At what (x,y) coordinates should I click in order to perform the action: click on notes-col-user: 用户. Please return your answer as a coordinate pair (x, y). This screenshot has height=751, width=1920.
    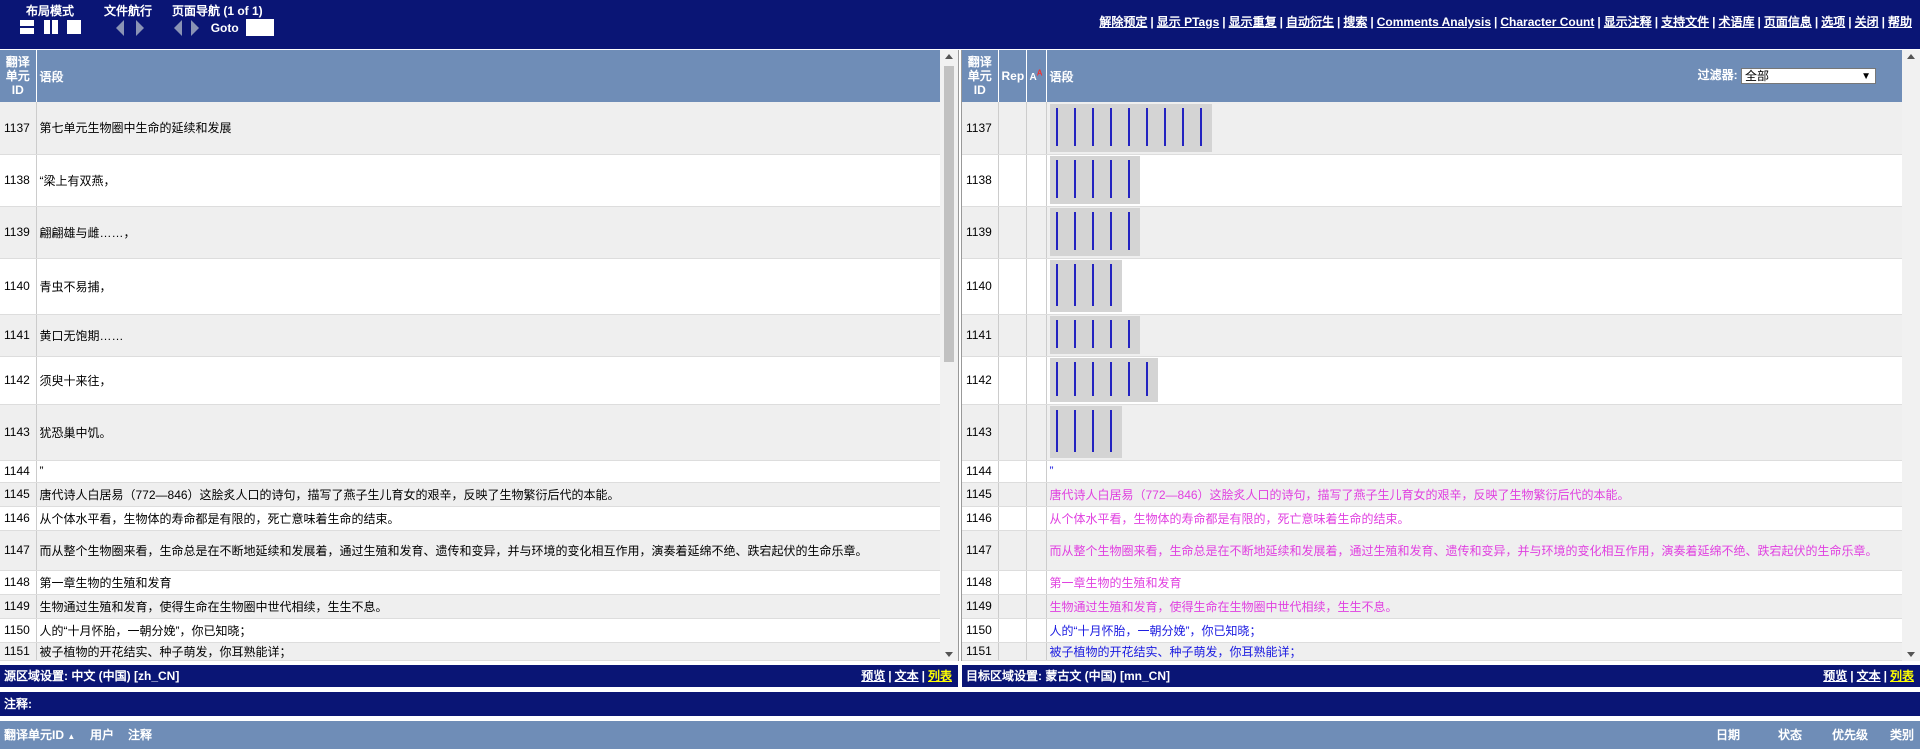
    Looking at the image, I should click on (102, 735).